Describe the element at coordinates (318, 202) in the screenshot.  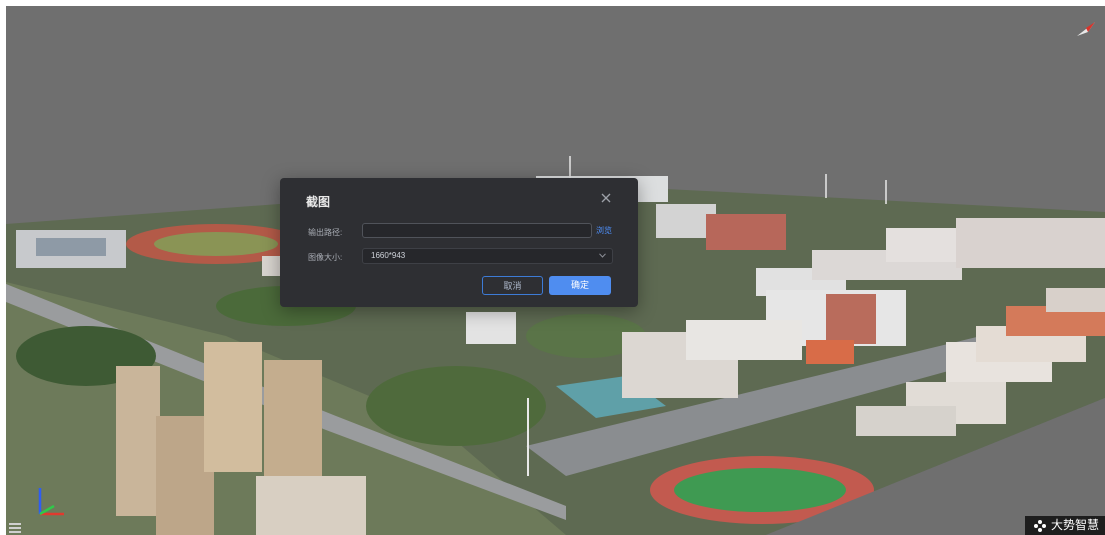
I see `dialog-title: 截图` at that location.